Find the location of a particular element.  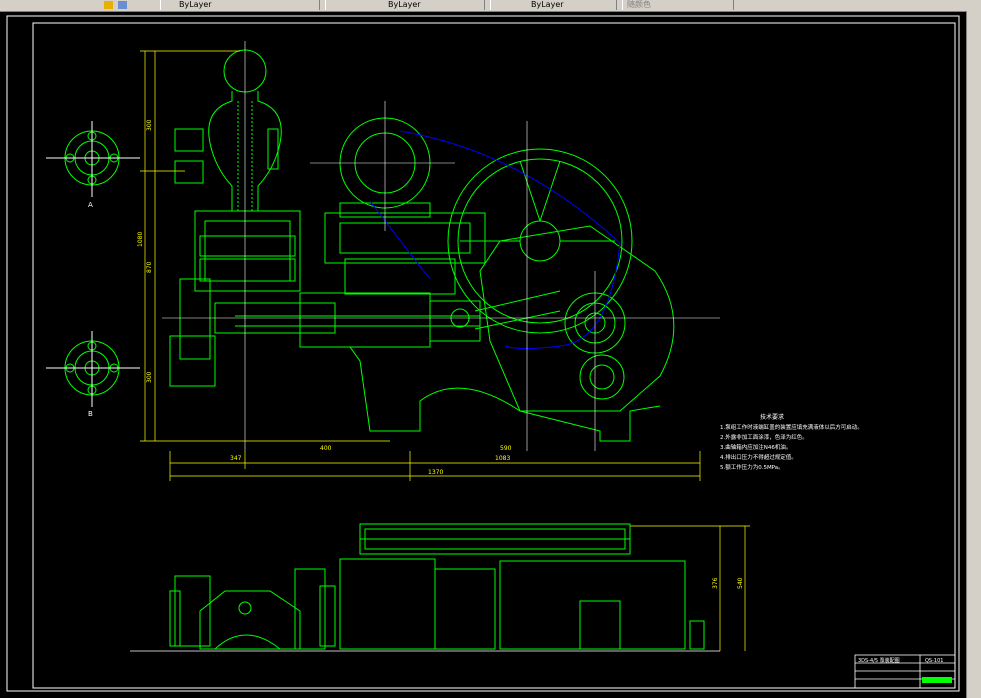

lineweight-dropdown: ByLayer is located at coordinates (553, 5).